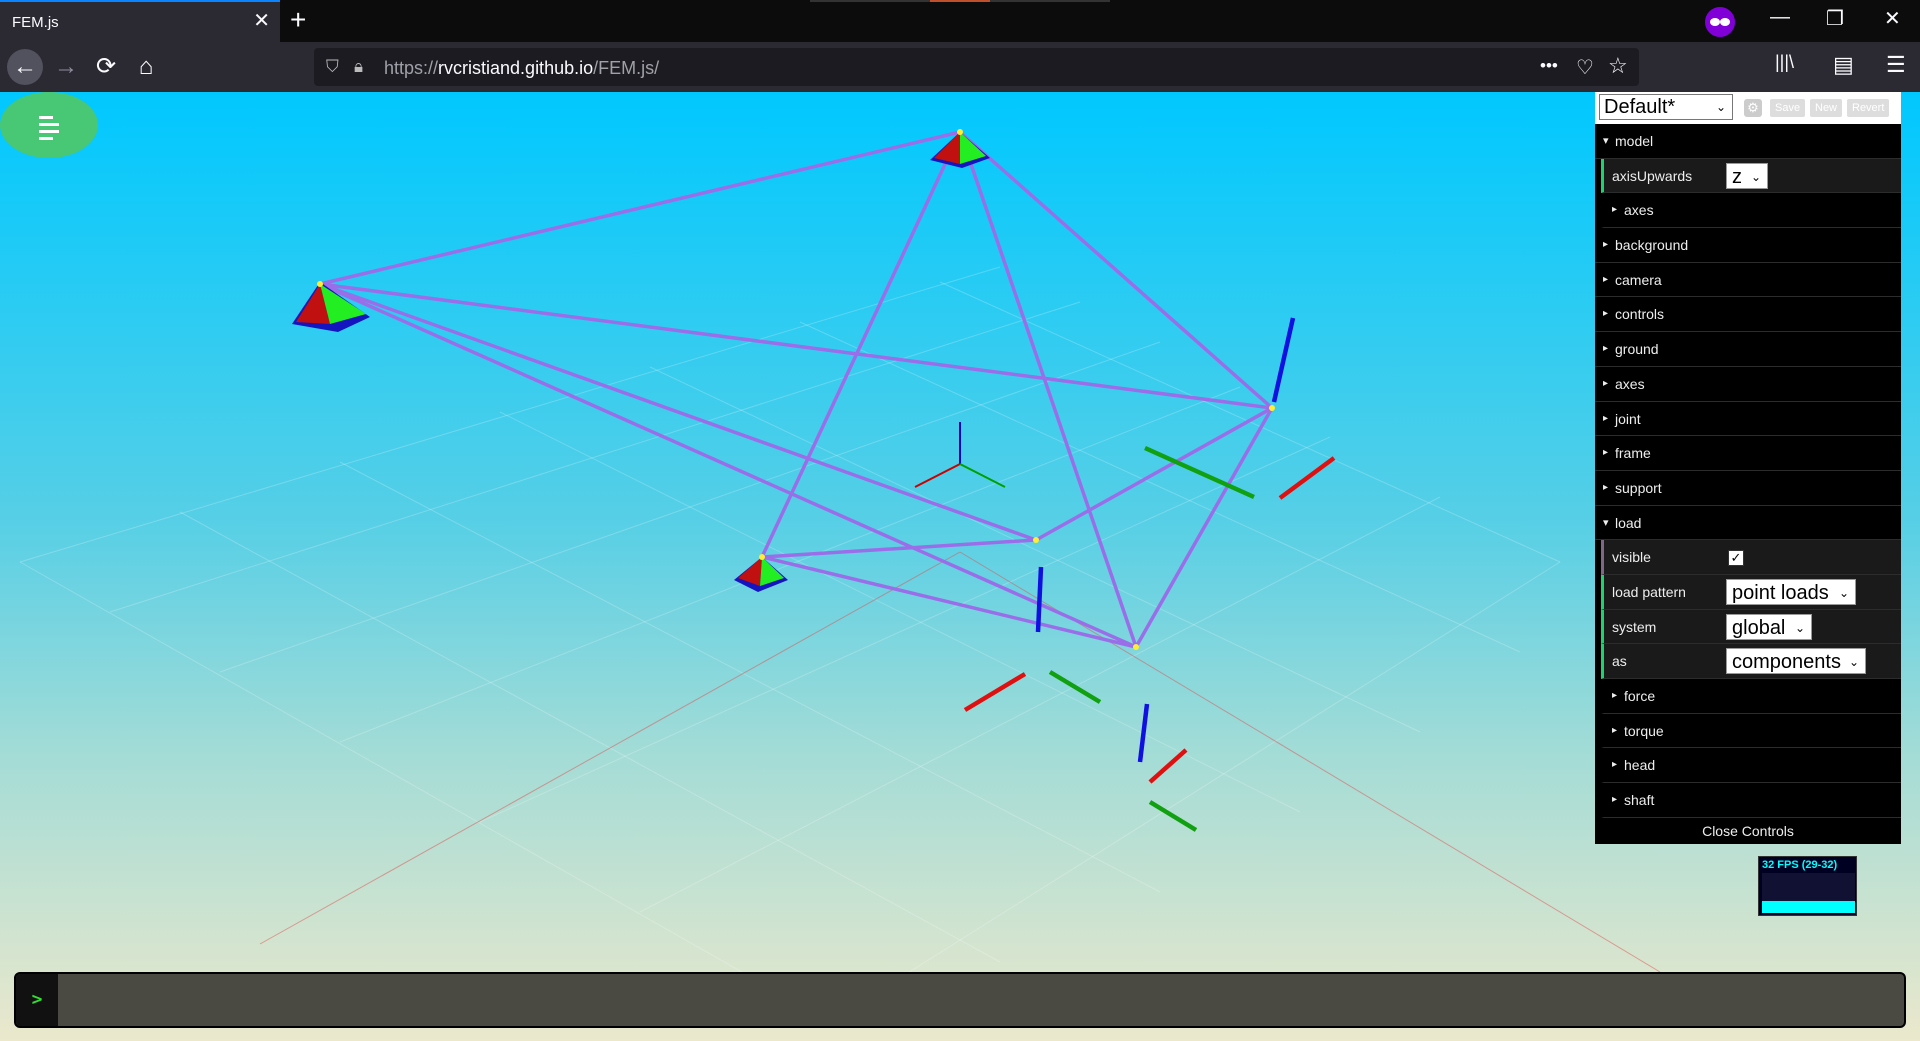  What do you see at coordinates (49, 130) in the screenshot?
I see `menu-lines-icon` at bounding box center [49, 130].